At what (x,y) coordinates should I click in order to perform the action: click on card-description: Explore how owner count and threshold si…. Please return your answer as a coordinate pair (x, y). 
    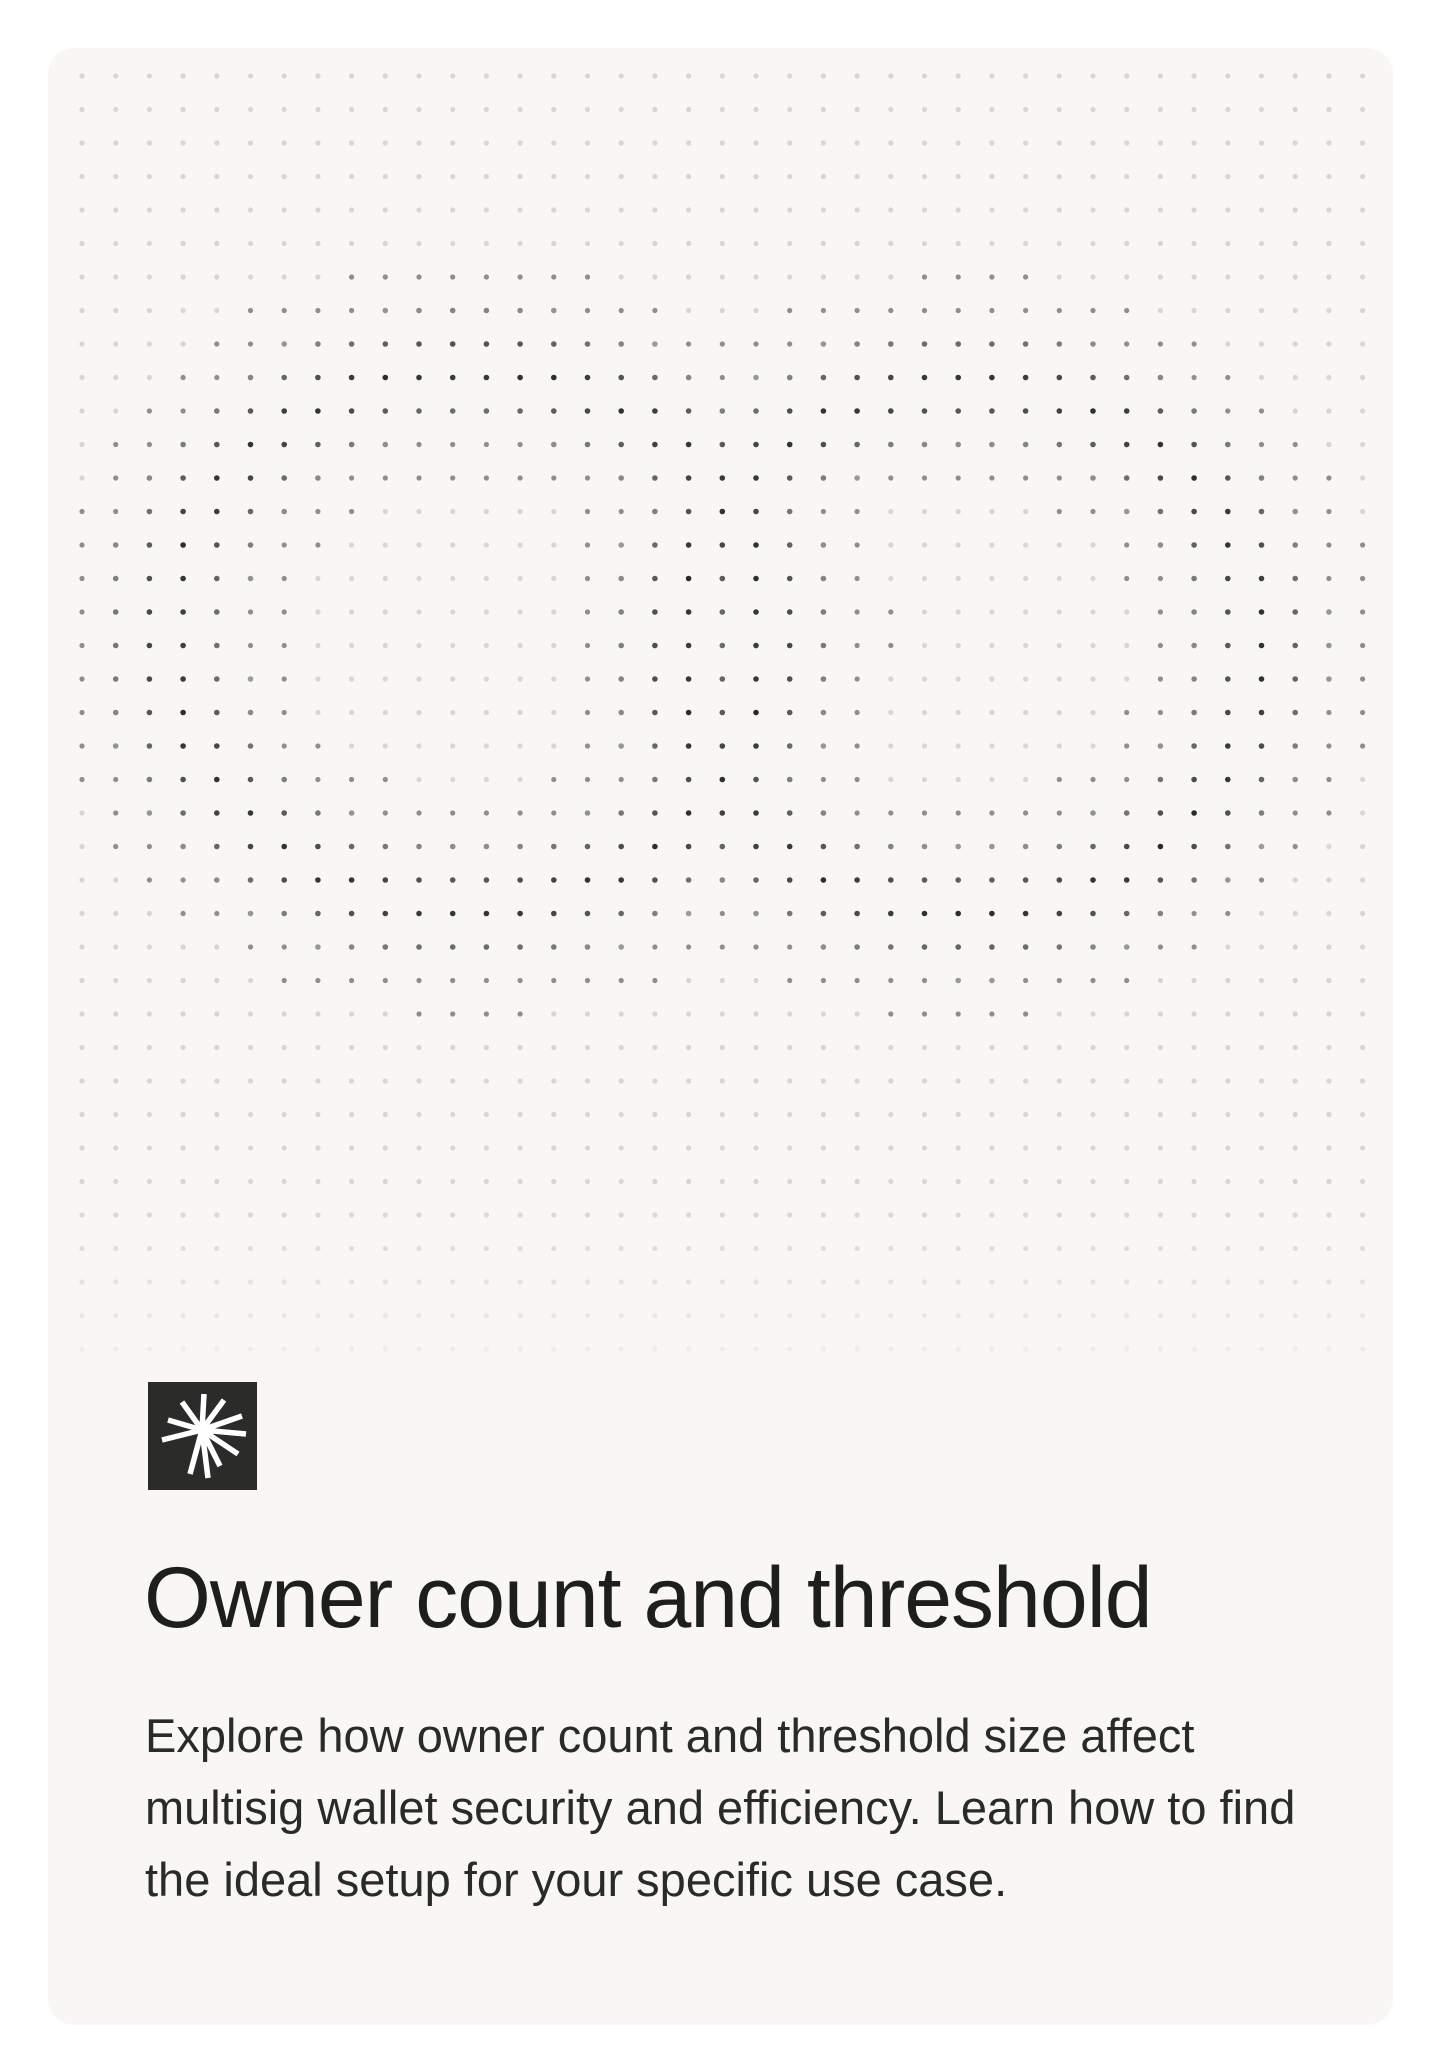
    Looking at the image, I should click on (720, 1807).